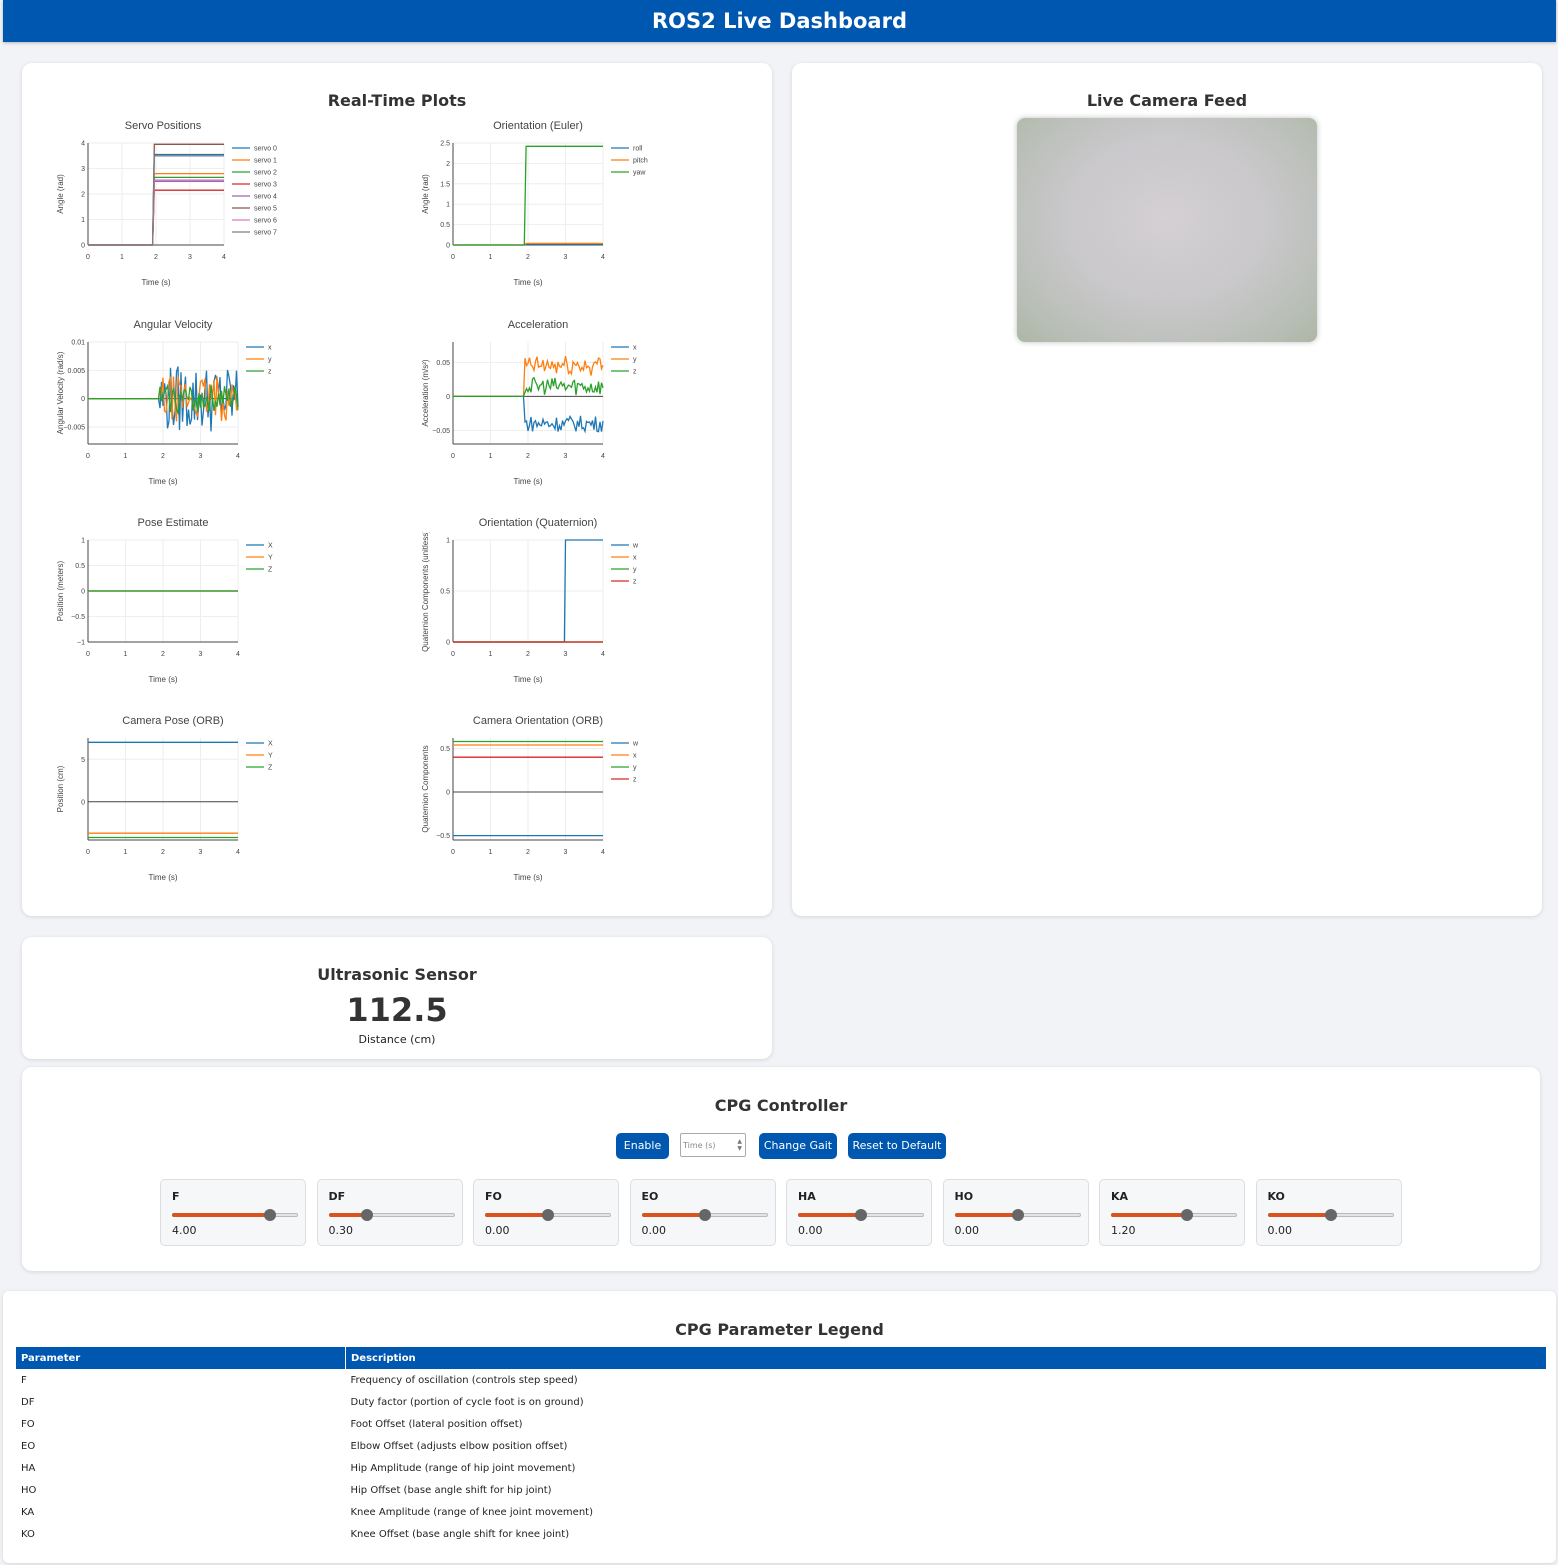 Image resolution: width=1558 pixels, height=1565 pixels. Describe the element at coordinates (798, 1146) in the screenshot. I see `change-gait-button: Change Gait` at that location.